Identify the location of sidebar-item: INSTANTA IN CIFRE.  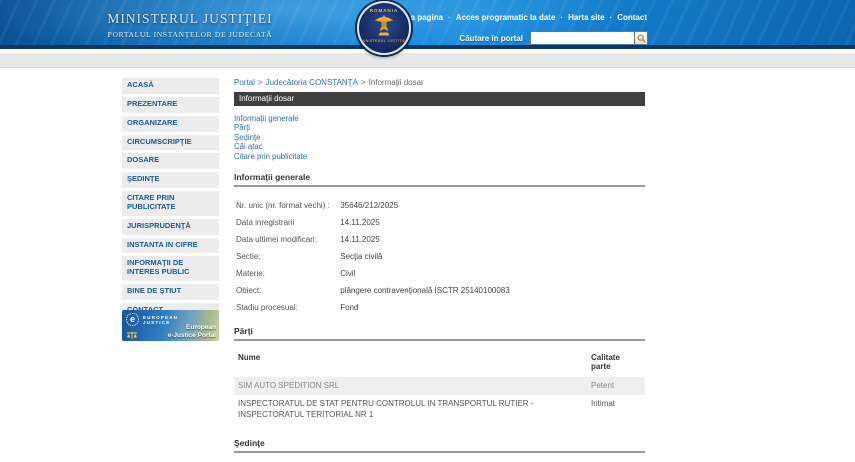
(170, 245).